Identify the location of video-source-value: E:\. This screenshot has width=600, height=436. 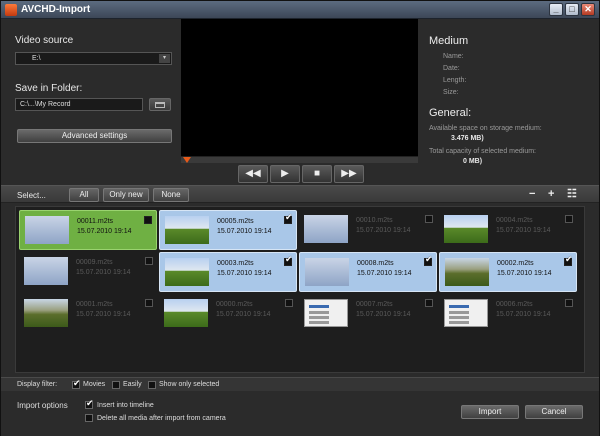
(36, 58).